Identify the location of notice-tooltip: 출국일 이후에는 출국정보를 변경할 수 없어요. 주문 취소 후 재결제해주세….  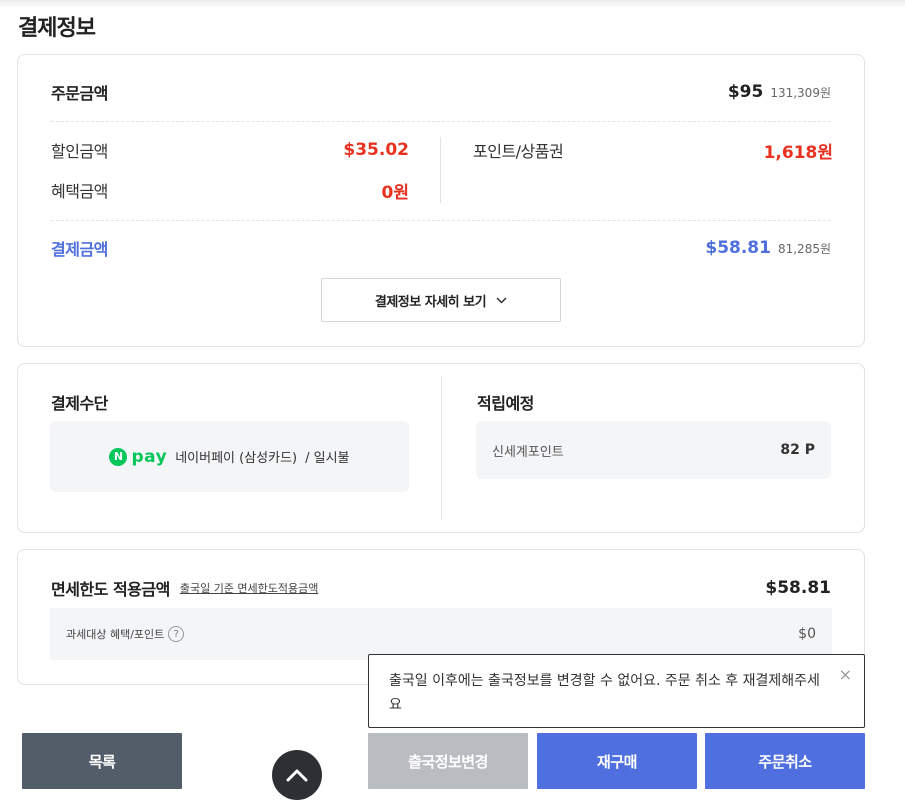
(616, 691).